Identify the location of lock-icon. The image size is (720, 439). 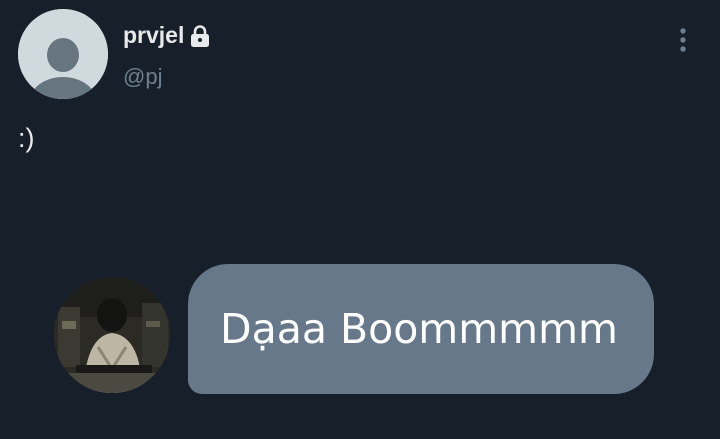
(200, 35).